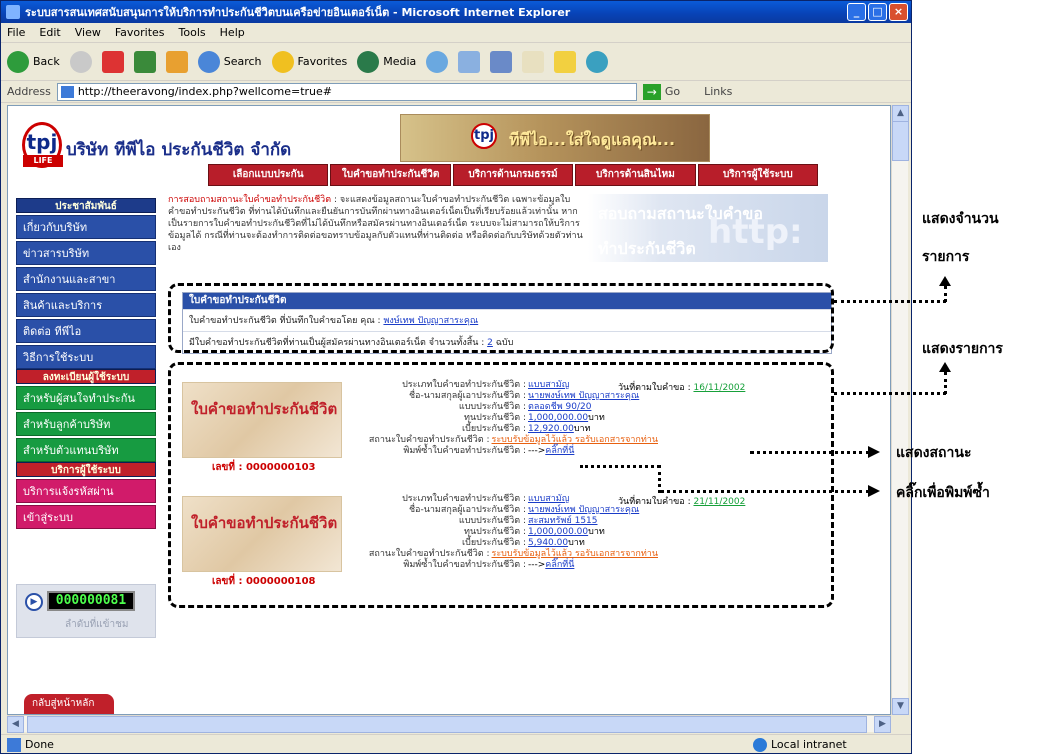  What do you see at coordinates (29, 91) in the screenshot?
I see `address-label: Address` at bounding box center [29, 91].